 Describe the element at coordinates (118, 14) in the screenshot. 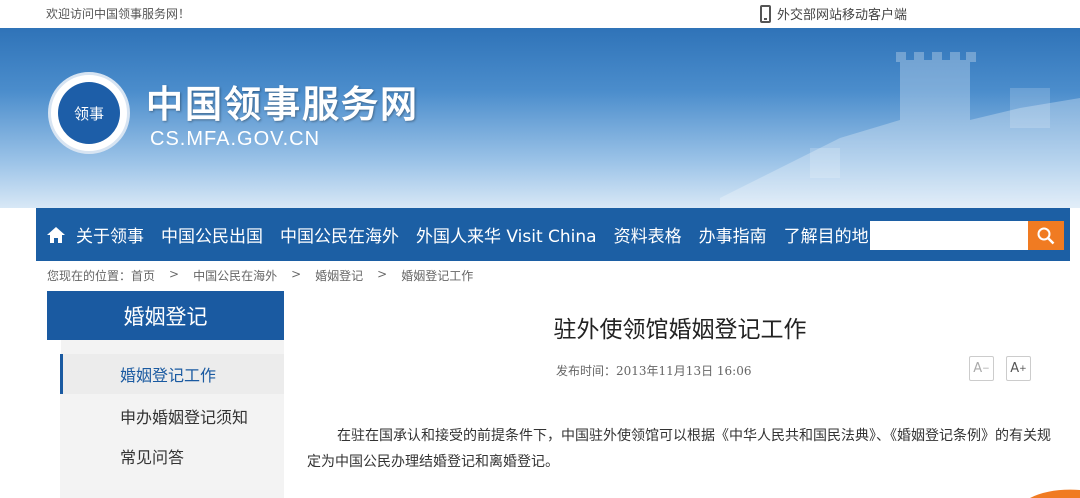

I see `welcome-text: 欢迎访问中国领事服务网！` at that location.